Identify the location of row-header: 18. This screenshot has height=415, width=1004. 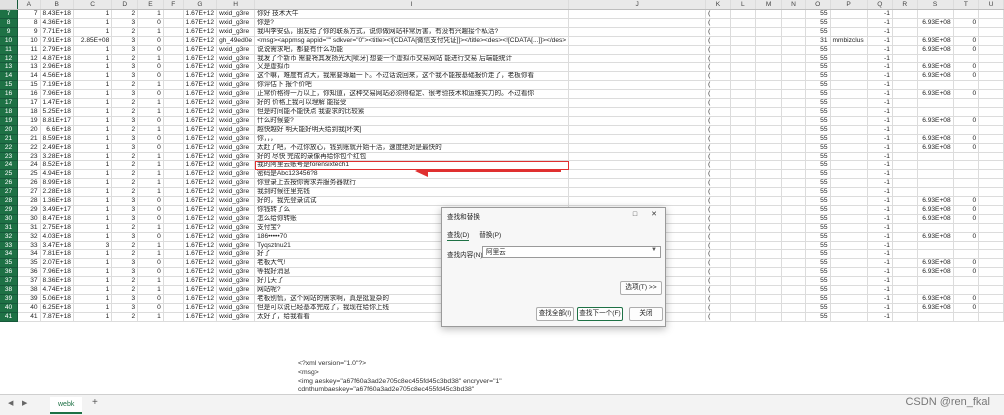
(9, 112).